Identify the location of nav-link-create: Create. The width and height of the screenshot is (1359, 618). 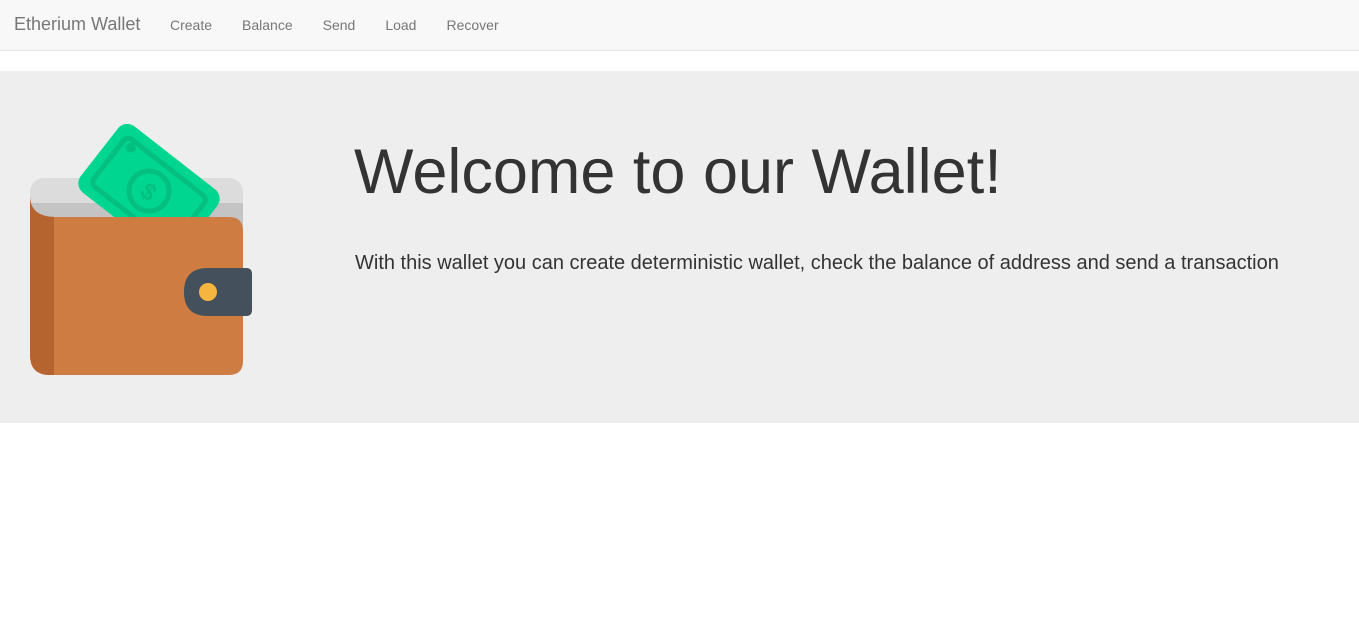
(191, 25).